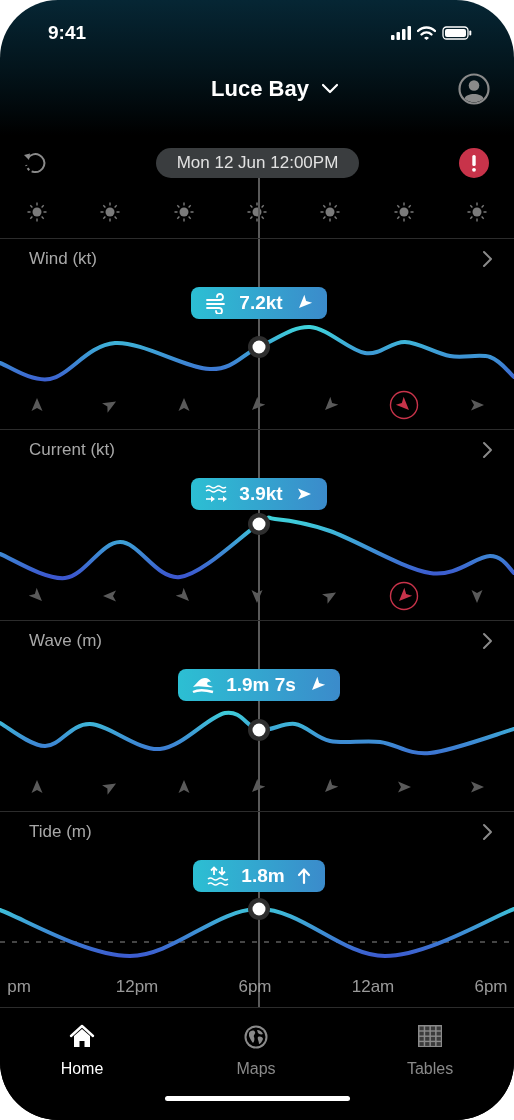  What do you see at coordinates (35, 163) in the screenshot?
I see `refresh-icon` at bounding box center [35, 163].